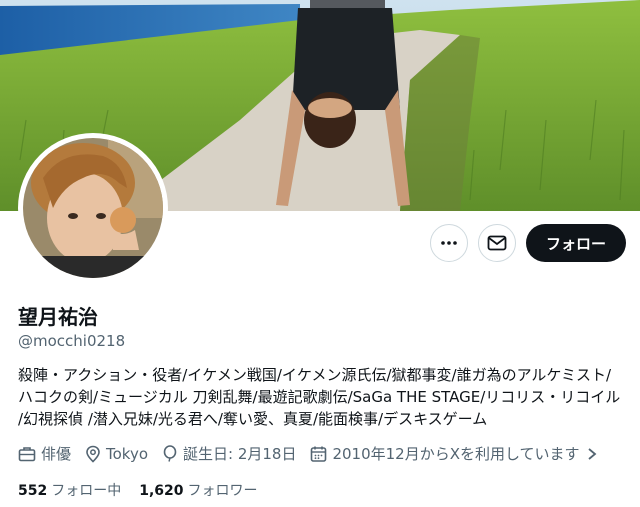 The image size is (640, 507). I want to click on more-options-button, so click(448, 243).